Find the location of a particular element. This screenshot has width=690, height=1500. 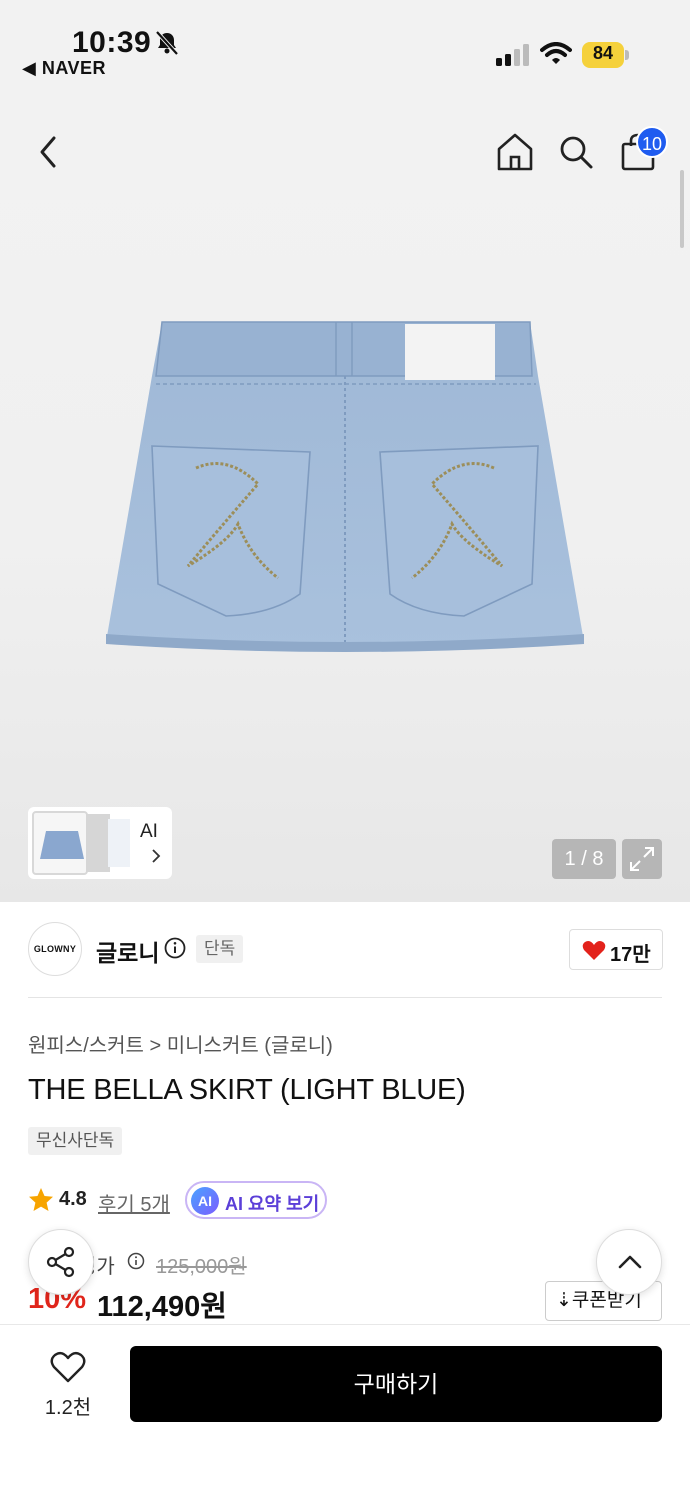

exclusive-tag: 단독 is located at coordinates (220, 949).